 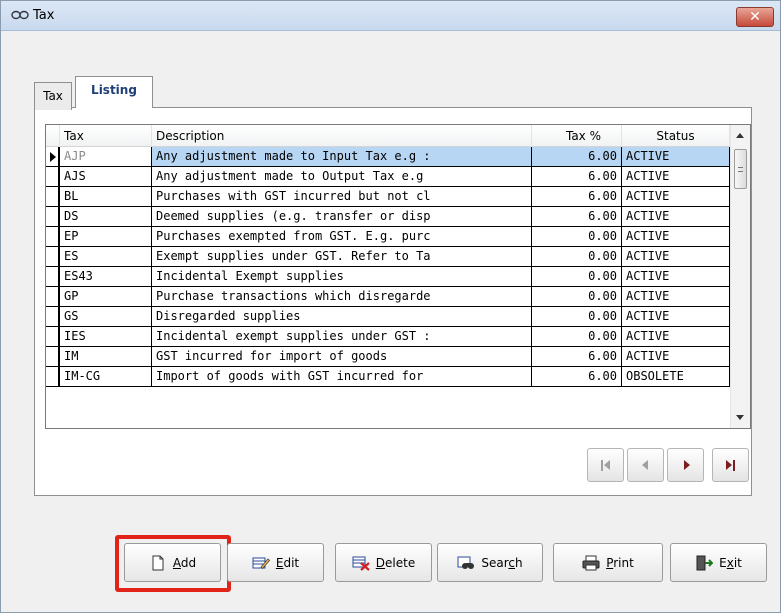 What do you see at coordinates (577, 136) in the screenshot?
I see `column-header-tax-pct: Tax %` at bounding box center [577, 136].